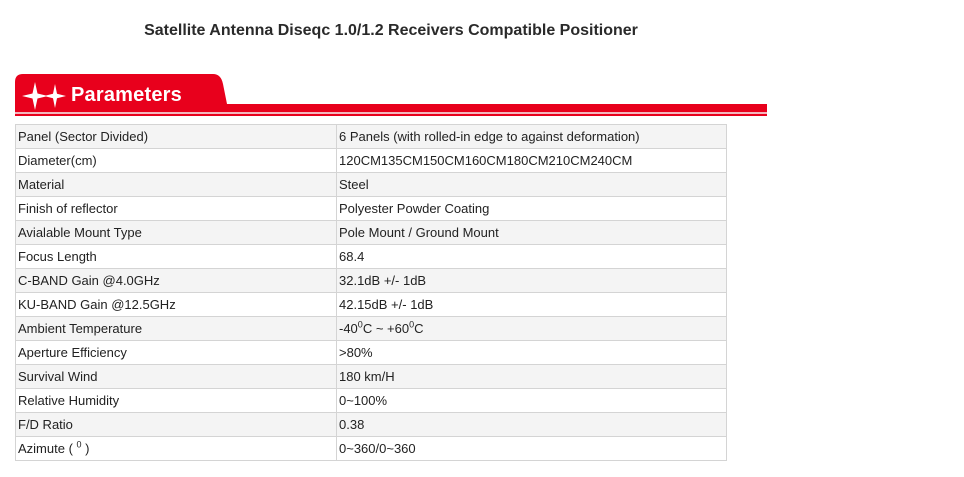  I want to click on param-value: 0~100%, so click(531, 400).